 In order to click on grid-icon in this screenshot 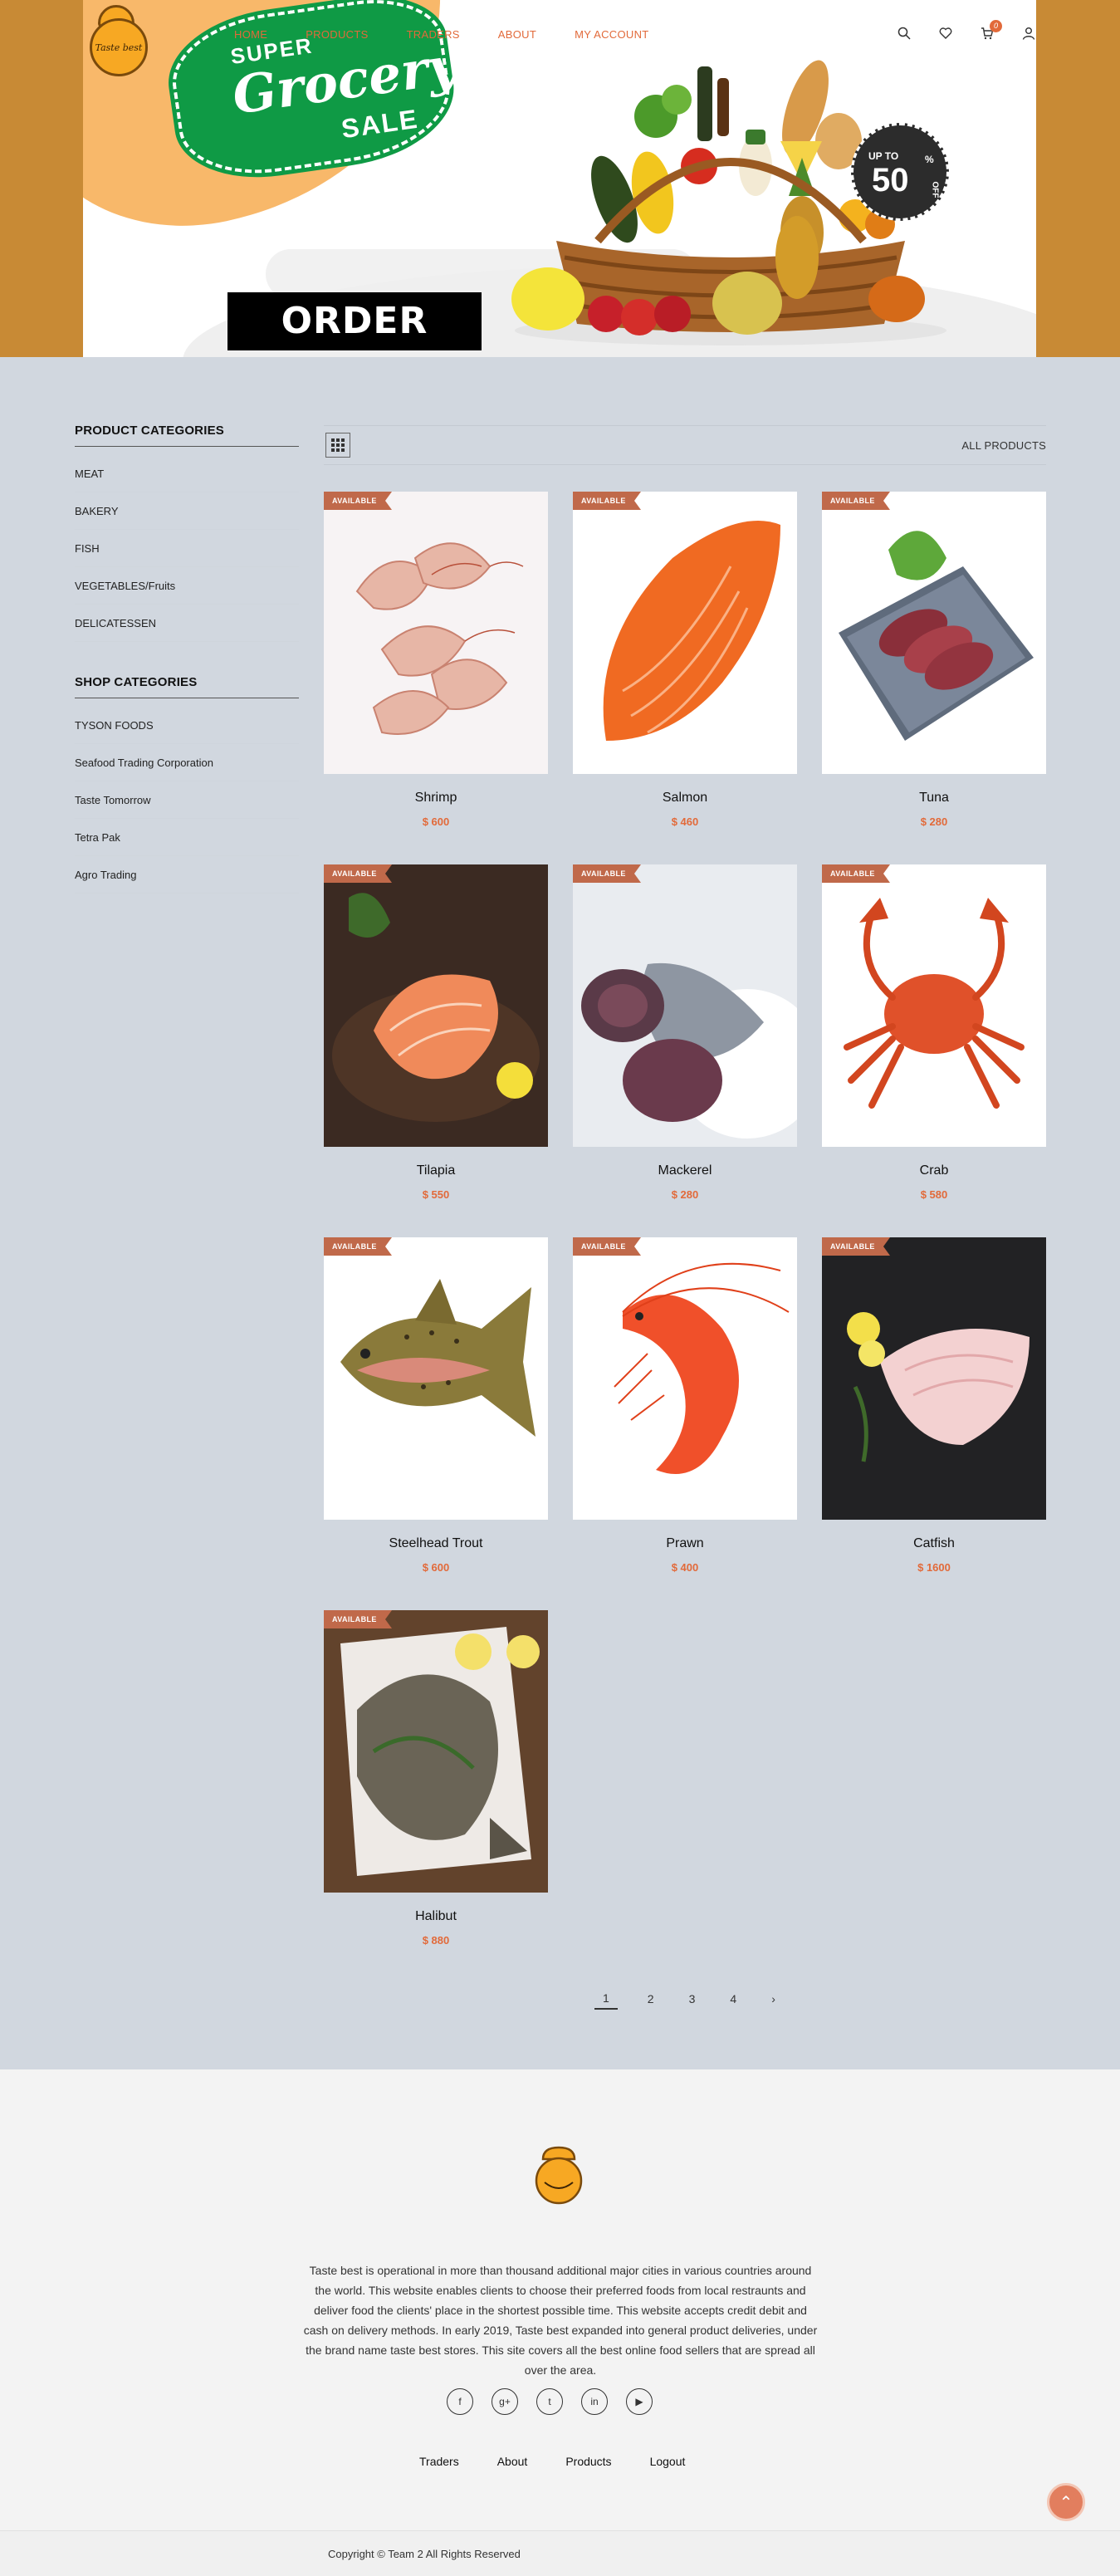, I will do `click(338, 445)`.